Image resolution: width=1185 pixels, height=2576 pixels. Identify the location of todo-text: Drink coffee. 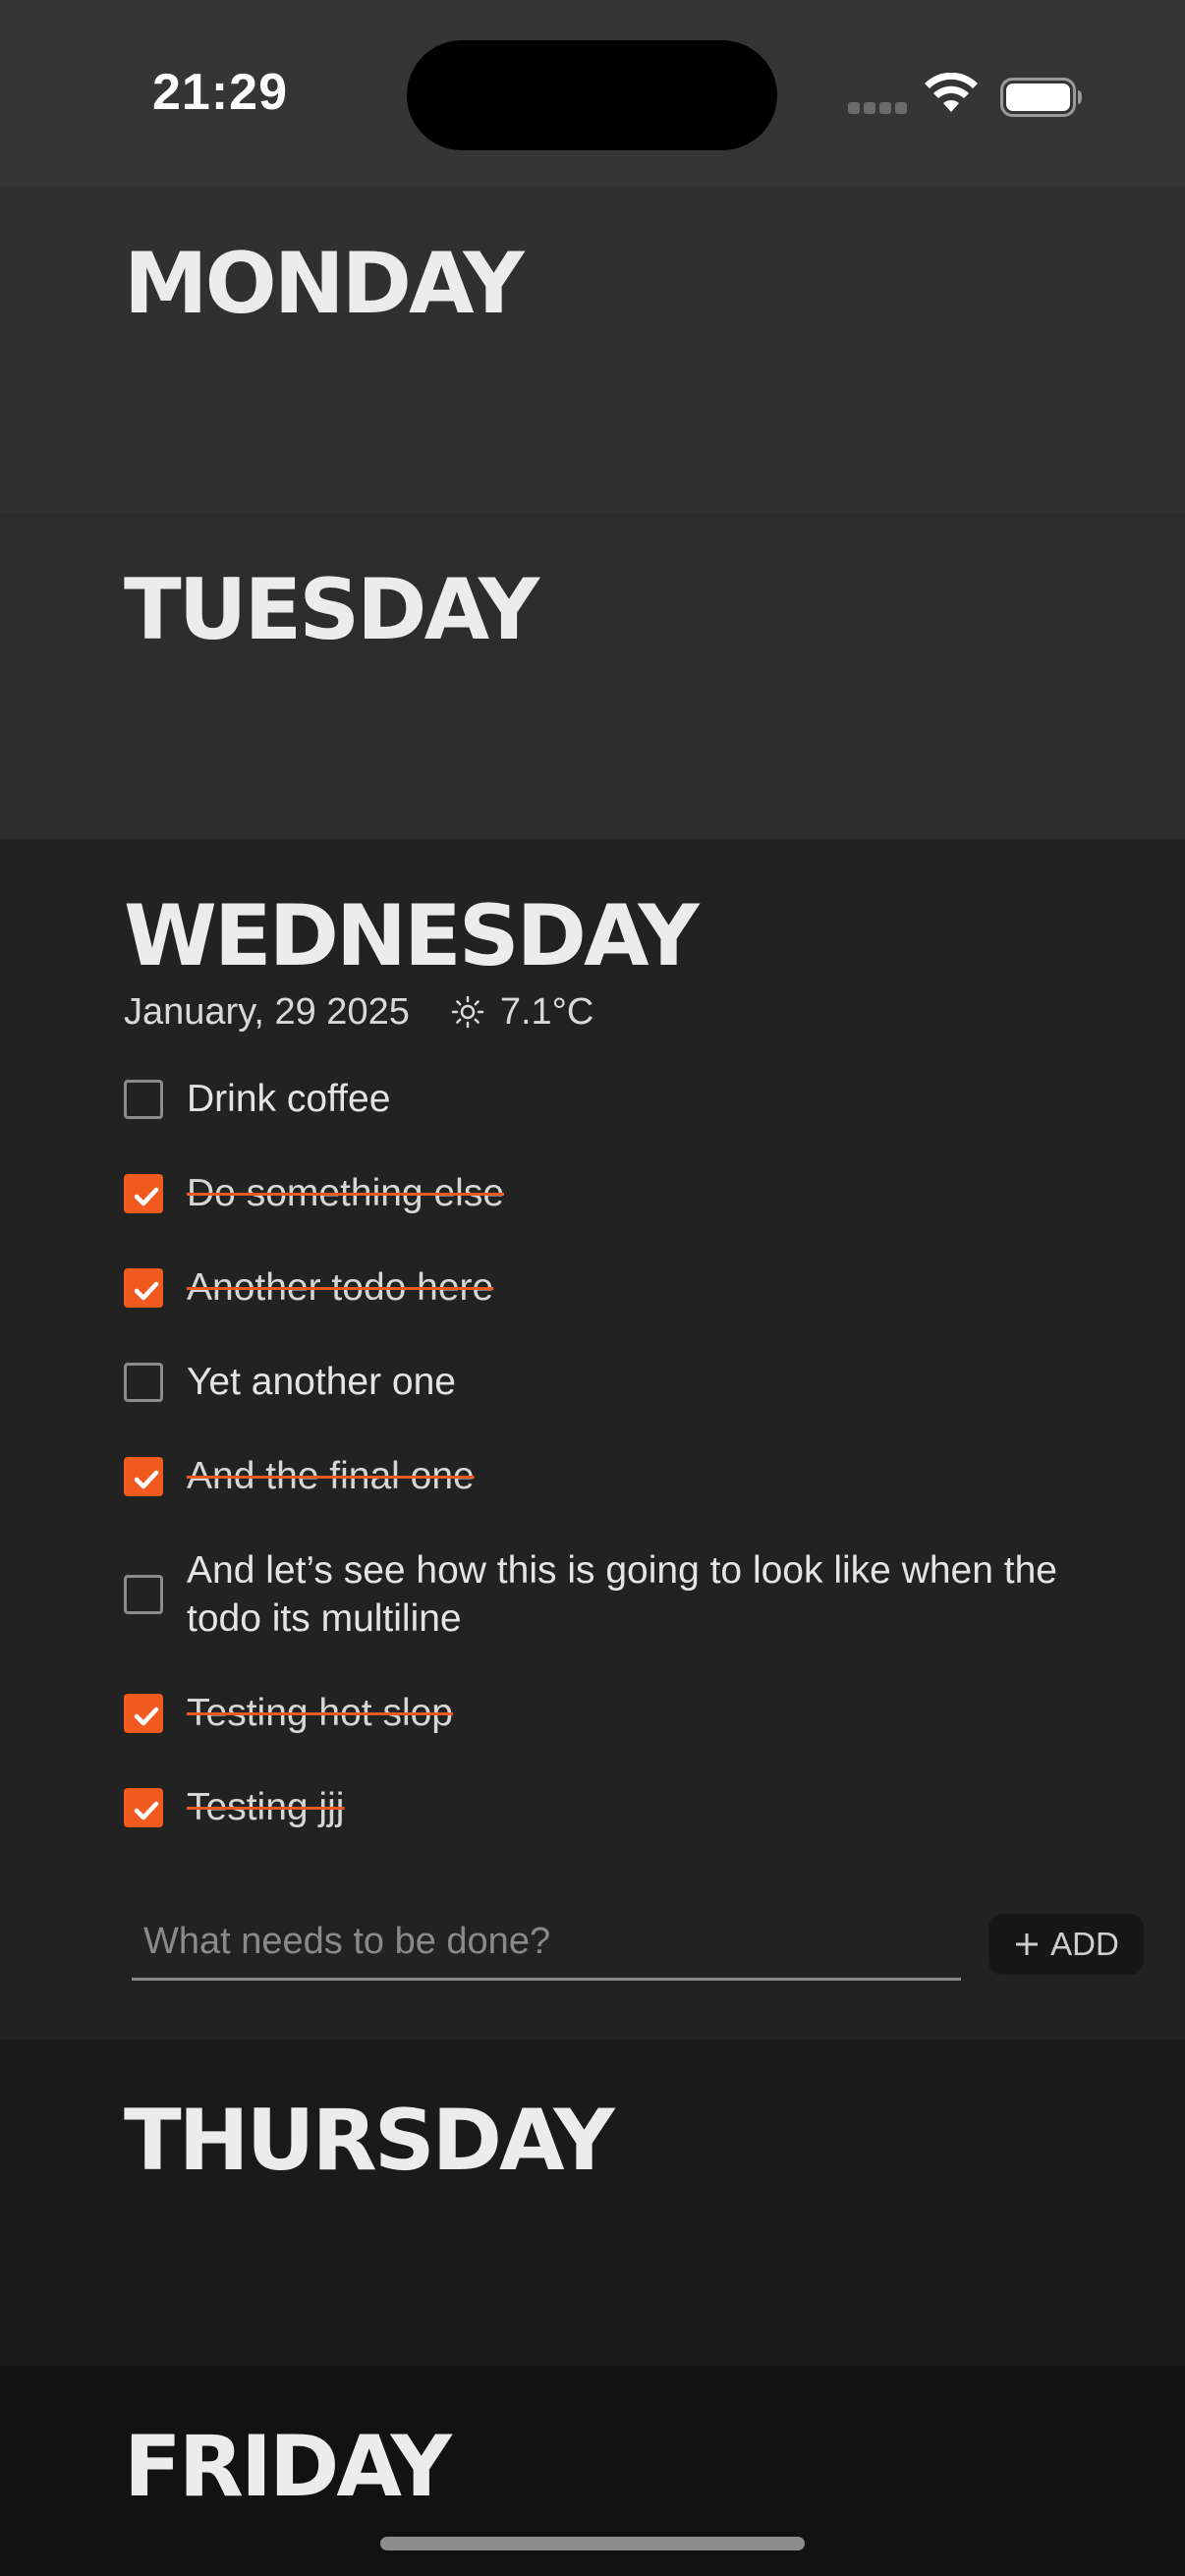
(289, 1099).